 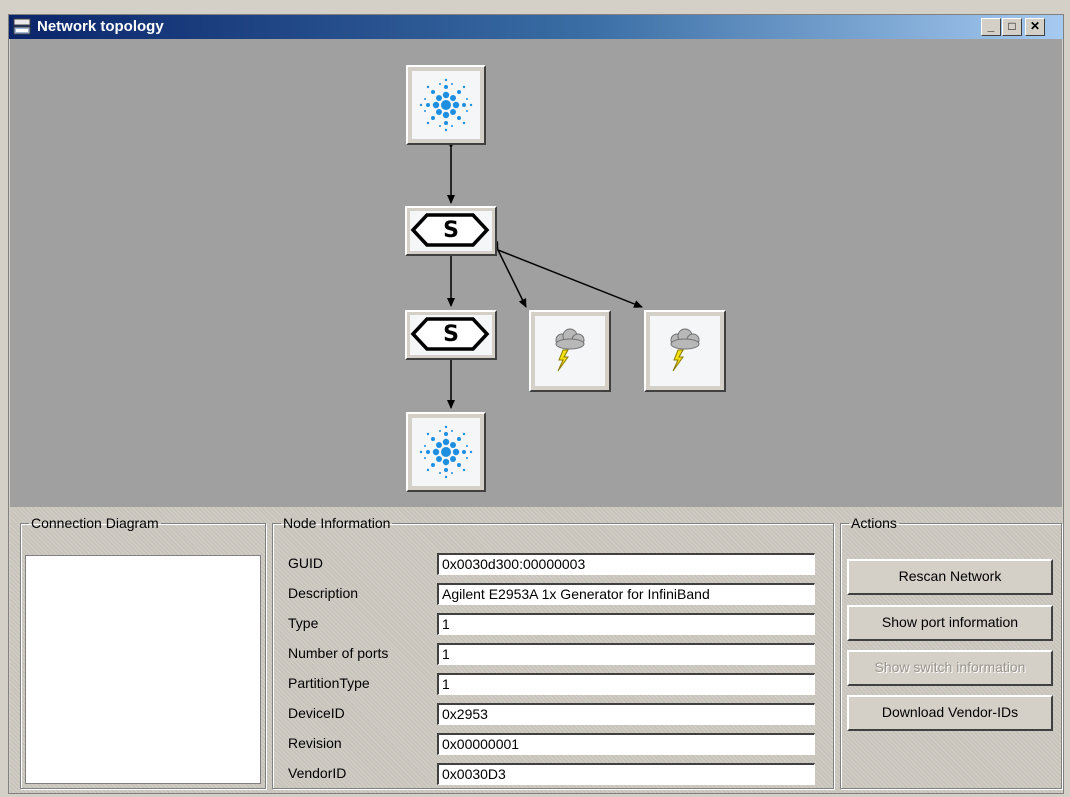 I want to click on partition-type-field: 1, so click(x=626, y=684).